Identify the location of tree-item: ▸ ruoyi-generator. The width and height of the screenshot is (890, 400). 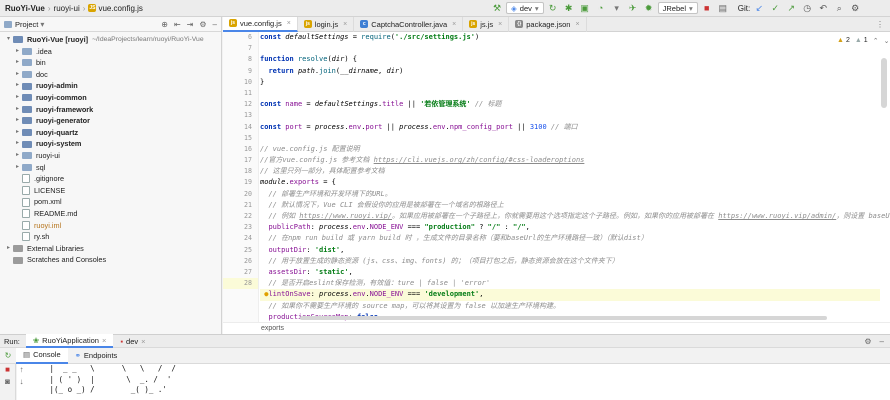
(110, 121).